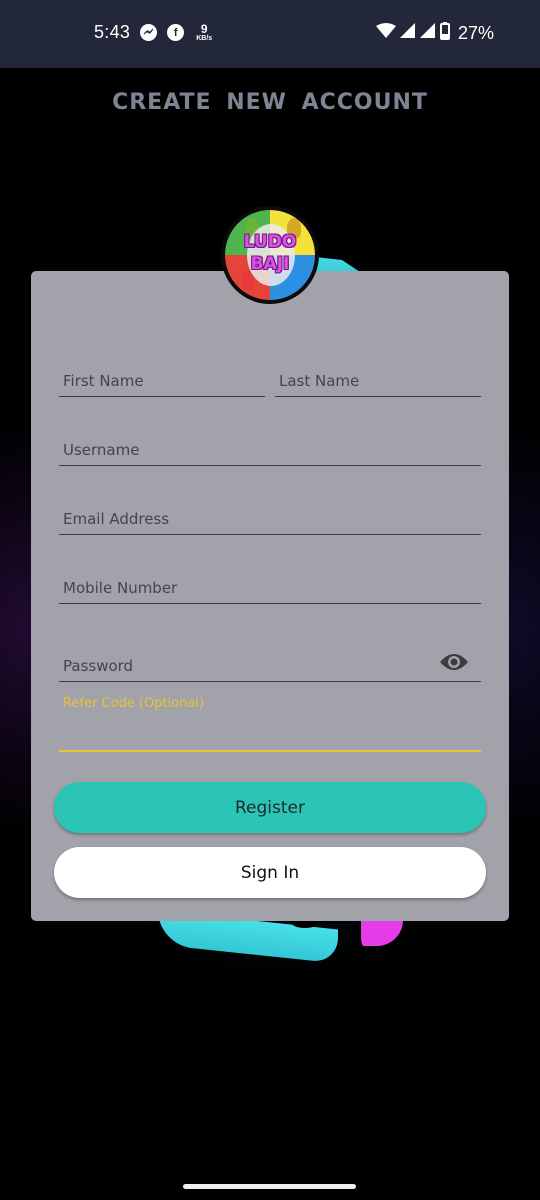  Describe the element at coordinates (385, 33) in the screenshot. I see `wifi-icon` at that location.